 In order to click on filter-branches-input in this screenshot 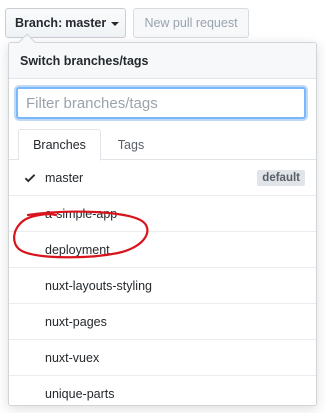, I will do `click(161, 103)`.